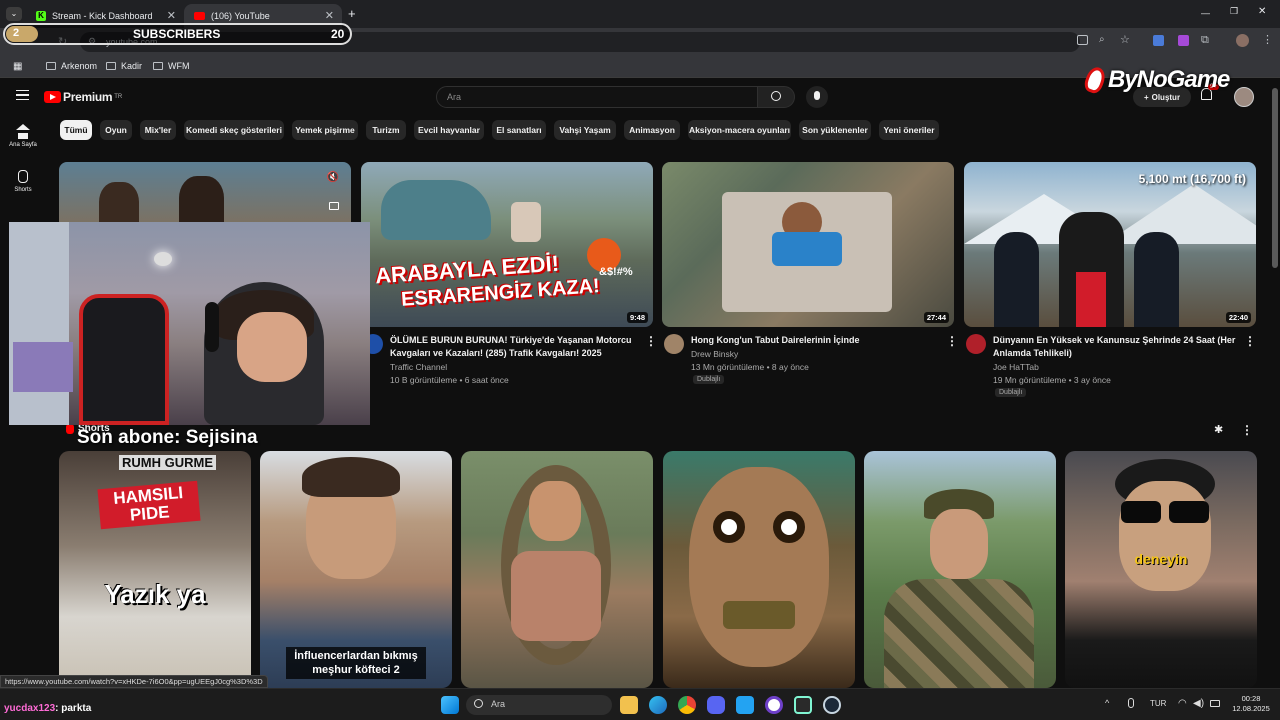 This screenshot has height=720, width=1280. What do you see at coordinates (1267, 39) in the screenshot?
I see `browser-menu-icon: ⋮` at bounding box center [1267, 39].